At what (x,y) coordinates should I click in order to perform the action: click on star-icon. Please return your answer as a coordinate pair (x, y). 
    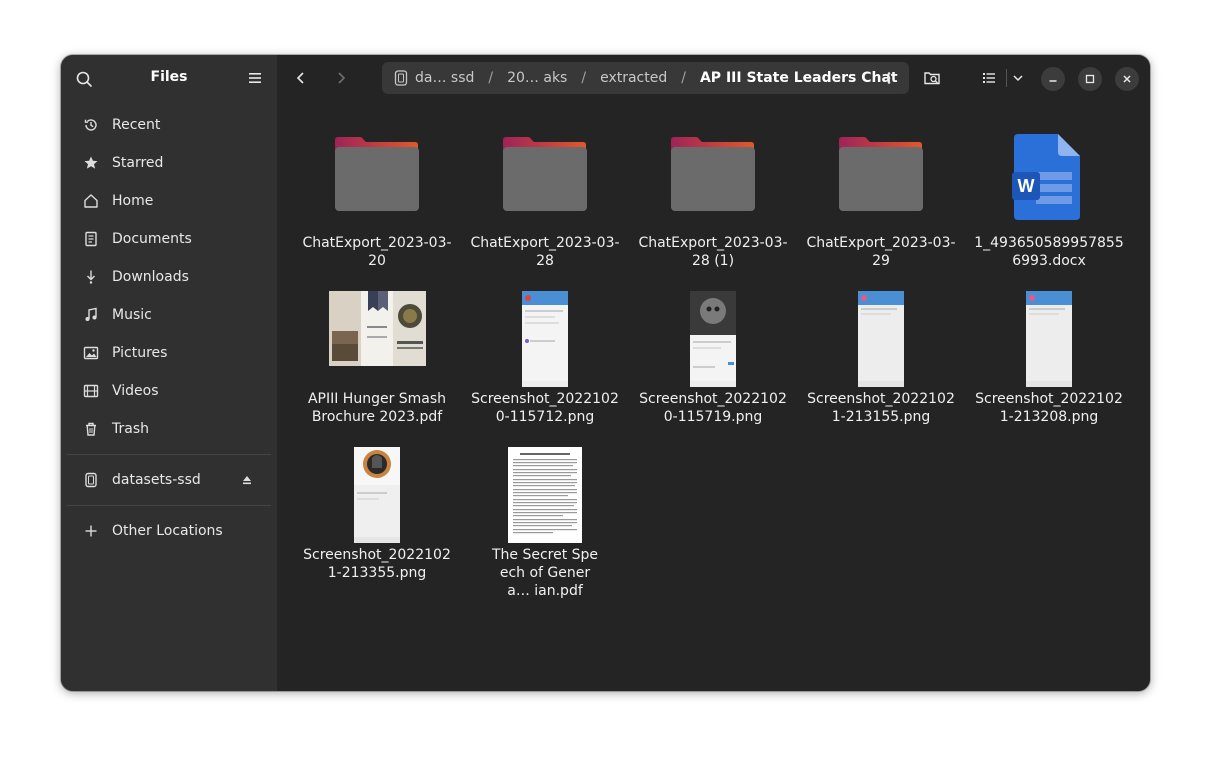
    Looking at the image, I should click on (91, 163).